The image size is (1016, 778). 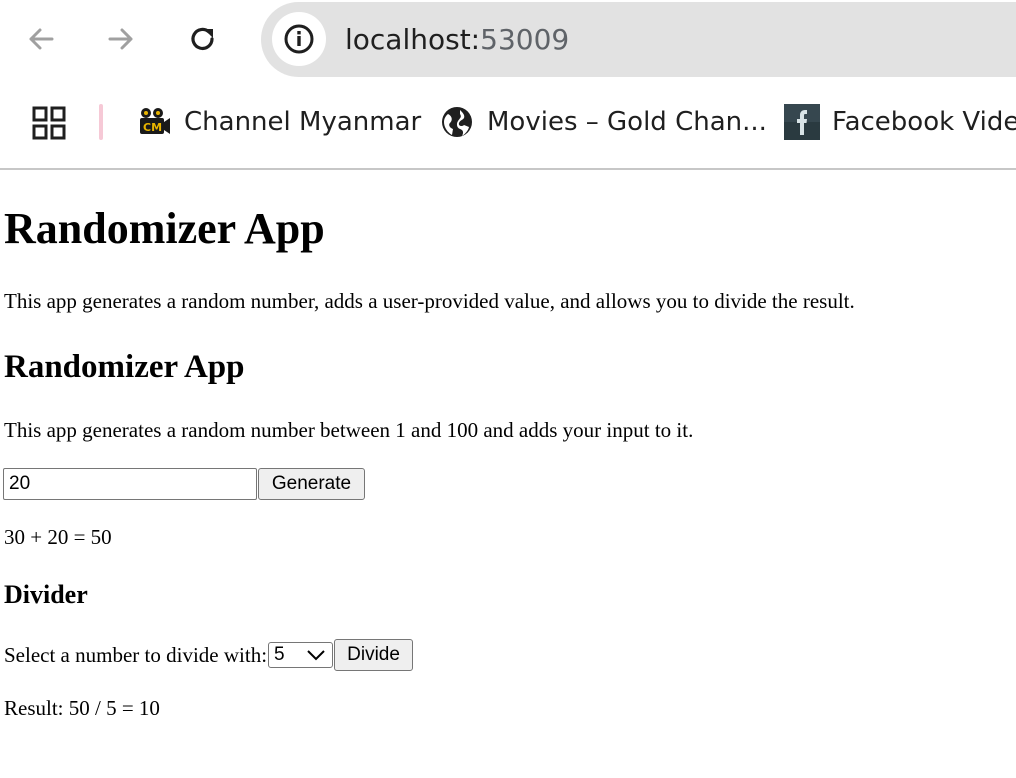 What do you see at coordinates (136, 655) in the screenshot?
I see `divisor-label: Select a number to divide with:` at bounding box center [136, 655].